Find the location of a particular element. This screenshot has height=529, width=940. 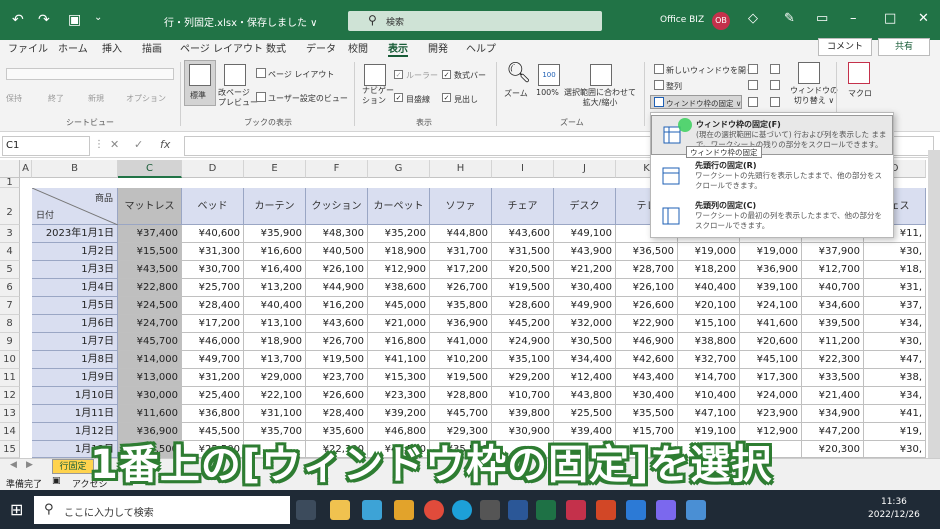

value-cell: ¥23,700 is located at coordinates (337, 378).